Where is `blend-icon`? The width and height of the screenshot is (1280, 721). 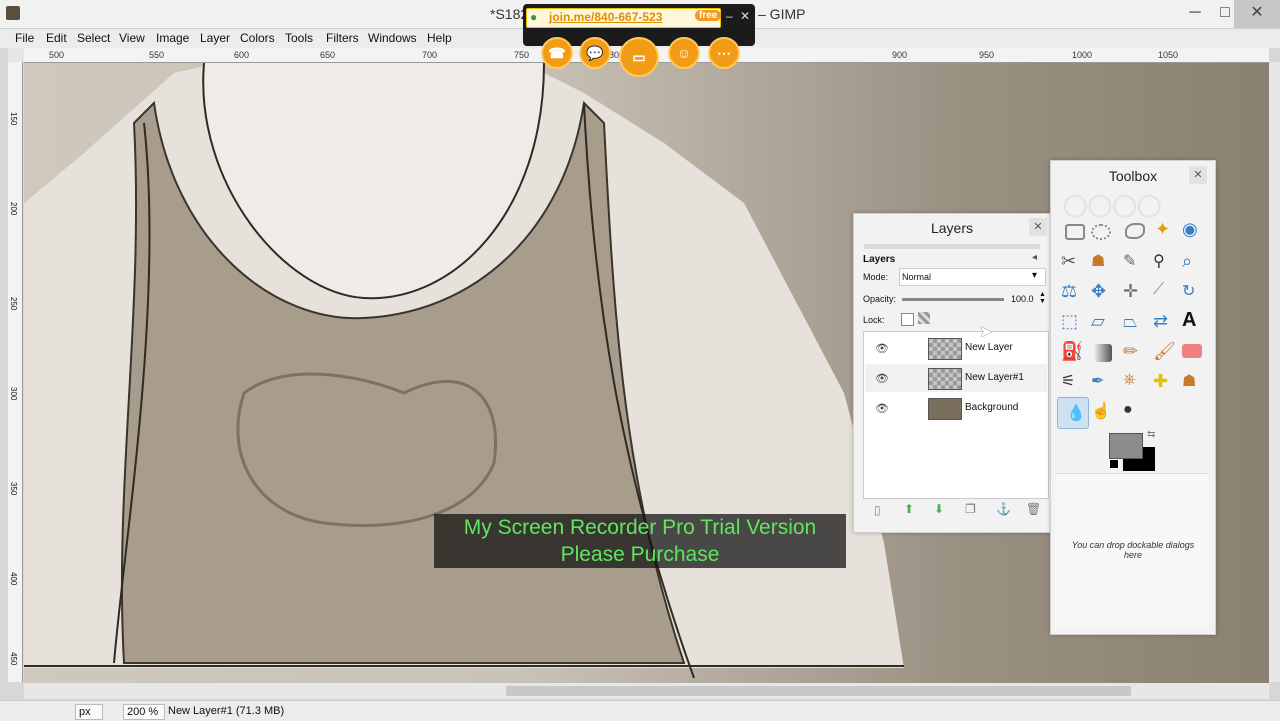 blend-icon is located at coordinates (1103, 353).